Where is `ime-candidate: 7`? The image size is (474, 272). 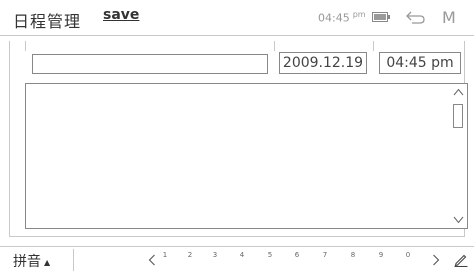
ime-candidate: 7 is located at coordinates (325, 255).